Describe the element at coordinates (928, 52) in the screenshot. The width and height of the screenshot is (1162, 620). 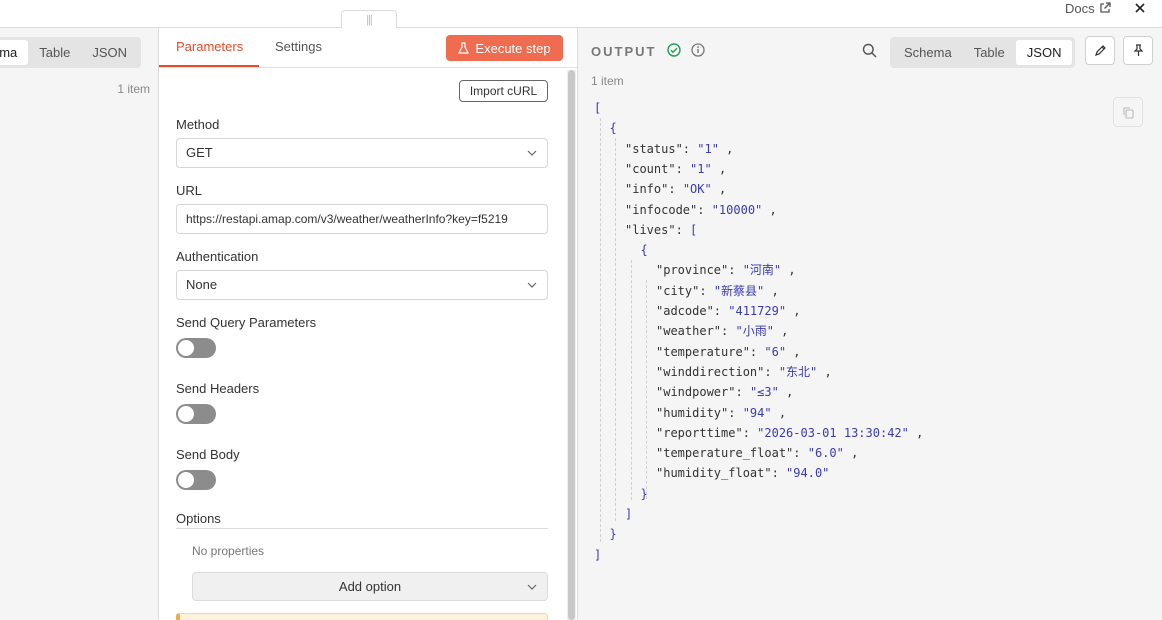
I see `output-view-schema: Schema` at that location.